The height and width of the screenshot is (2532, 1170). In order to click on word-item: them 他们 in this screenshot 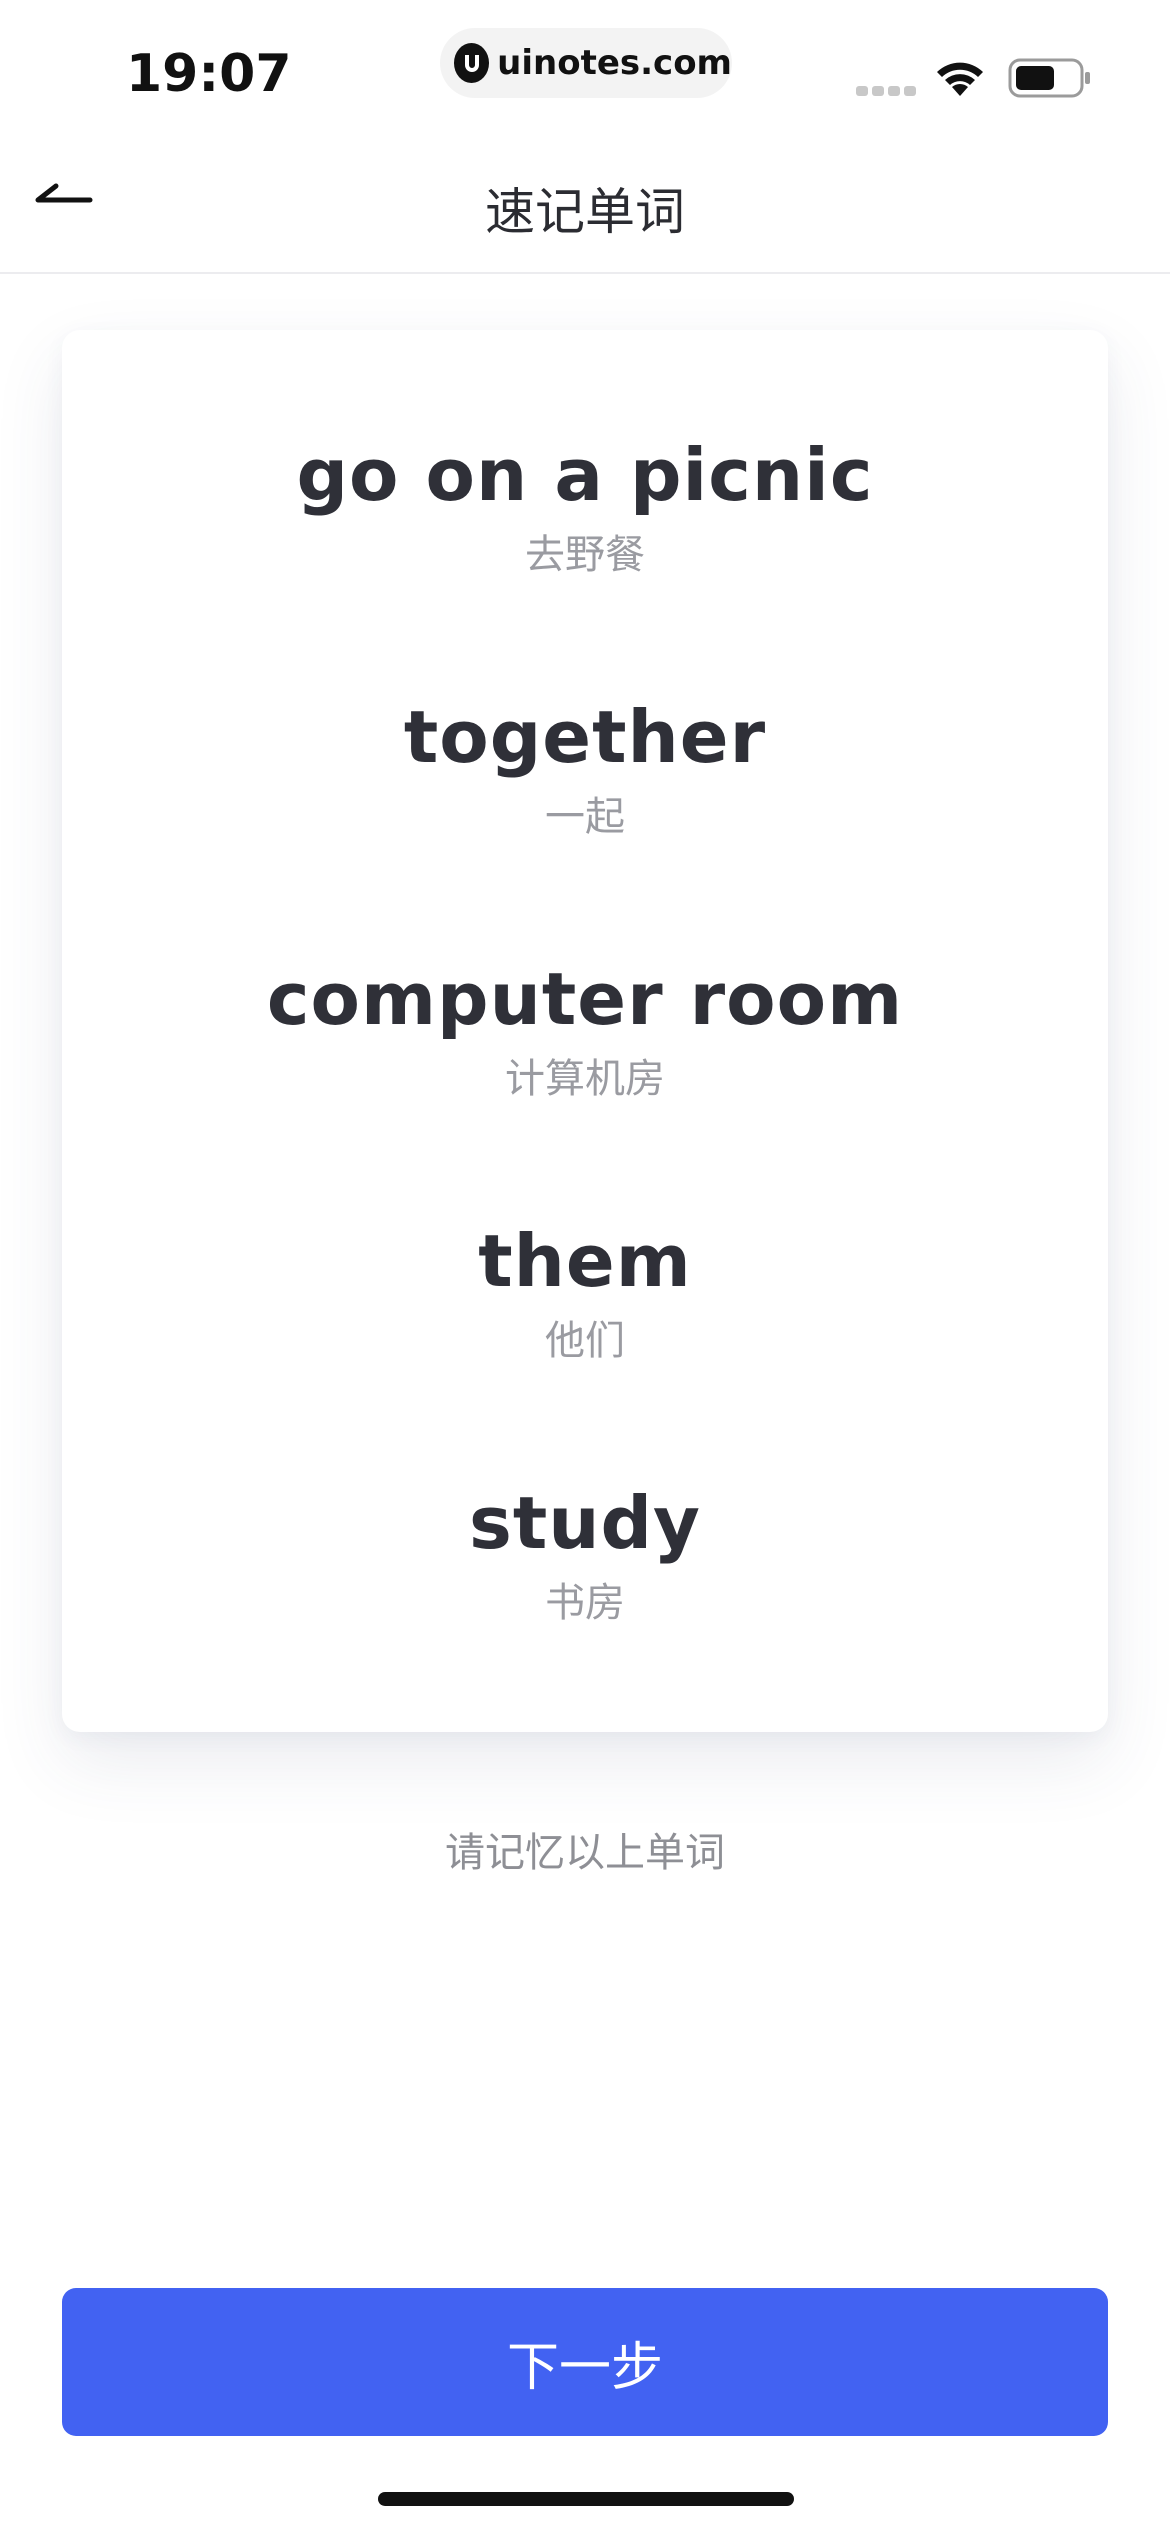, I will do `click(585, 1291)`.